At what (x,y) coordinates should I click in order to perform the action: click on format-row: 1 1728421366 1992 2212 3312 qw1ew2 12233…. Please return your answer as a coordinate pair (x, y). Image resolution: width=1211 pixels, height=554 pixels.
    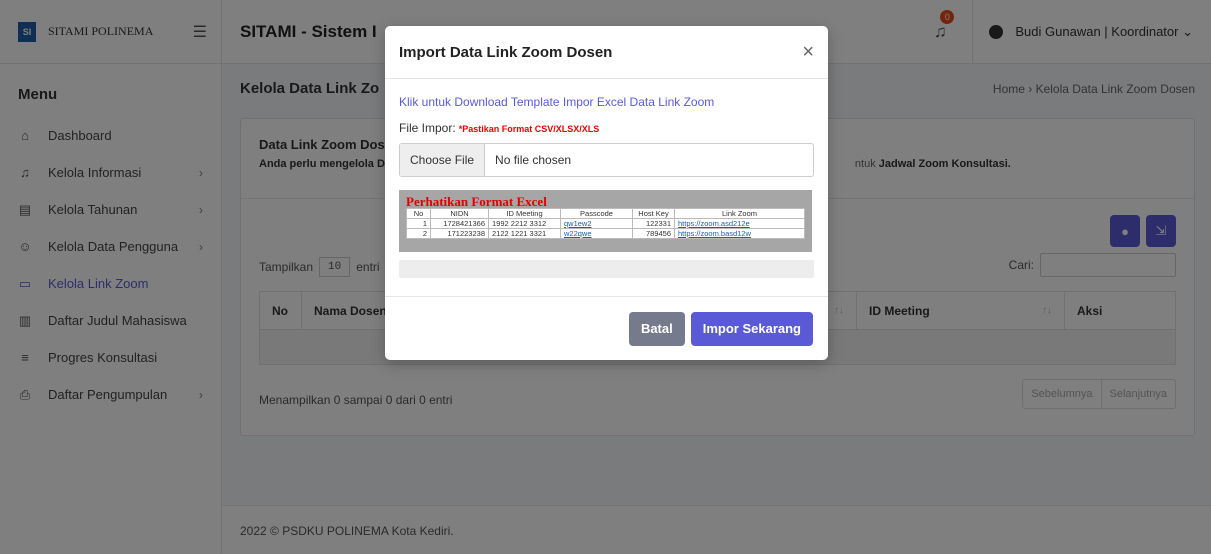
    Looking at the image, I should click on (605, 223).